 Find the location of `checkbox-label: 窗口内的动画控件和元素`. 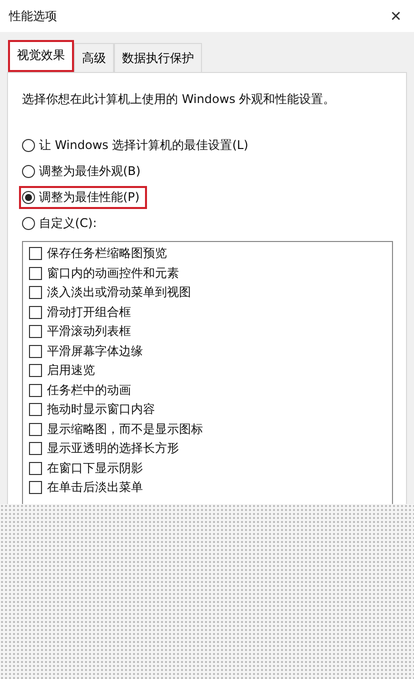

checkbox-label: 窗口内的动画控件和元素 is located at coordinates (113, 273).